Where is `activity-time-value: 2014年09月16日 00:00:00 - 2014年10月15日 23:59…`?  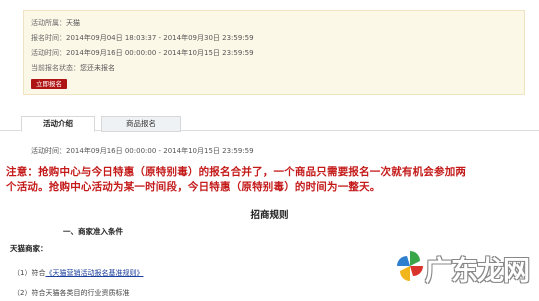
activity-time-value: 2014年09月16日 00:00:00 - 2014年10月15日 23:59… is located at coordinates (160, 53).